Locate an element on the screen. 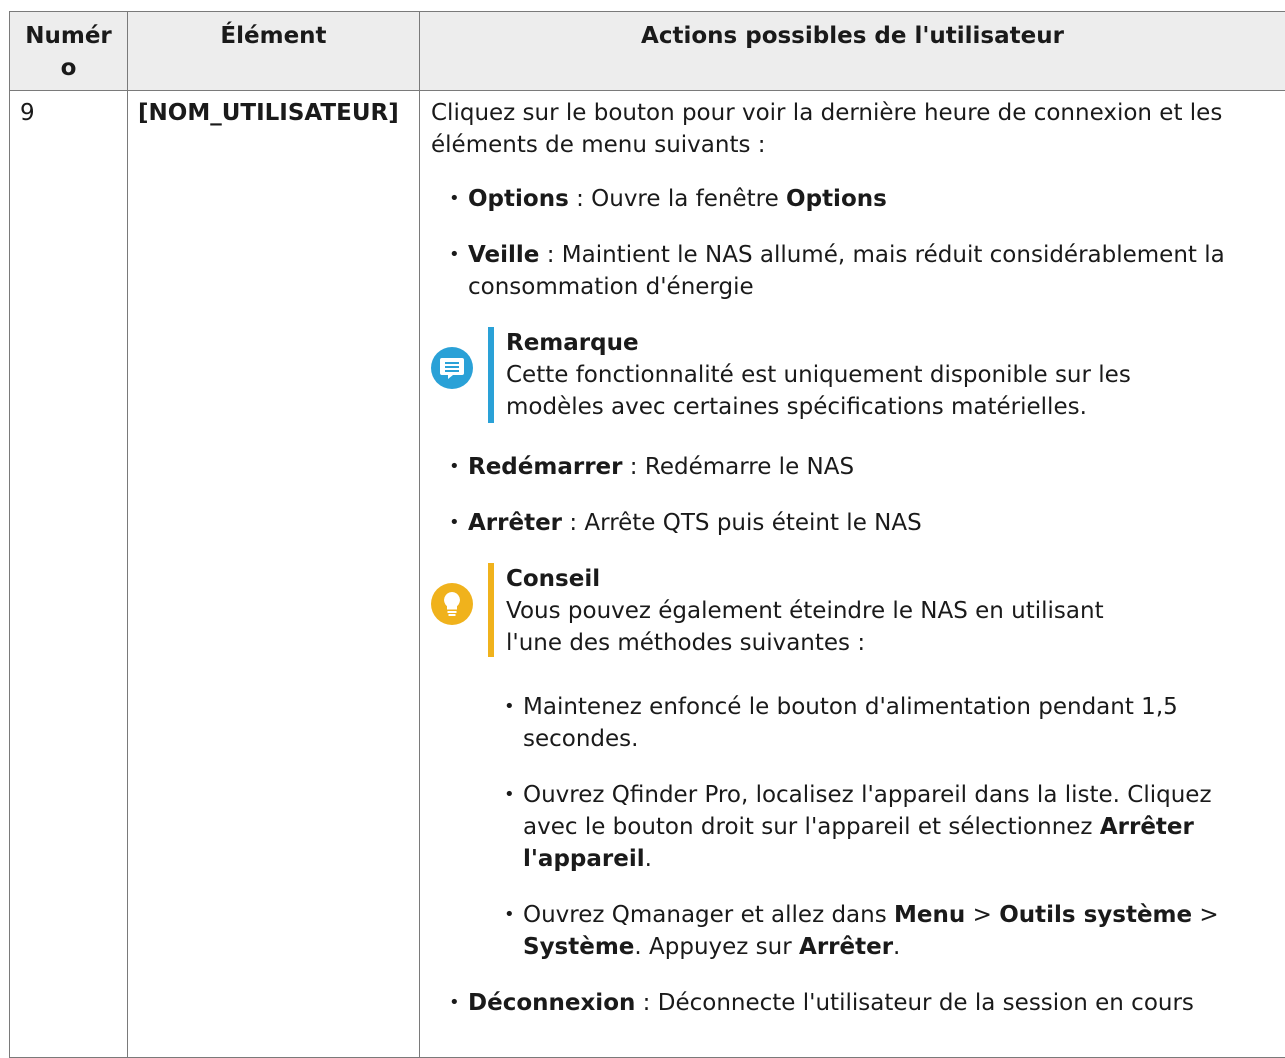 The width and height of the screenshot is (1285, 1058). header-number: Numér o is located at coordinates (69, 51).